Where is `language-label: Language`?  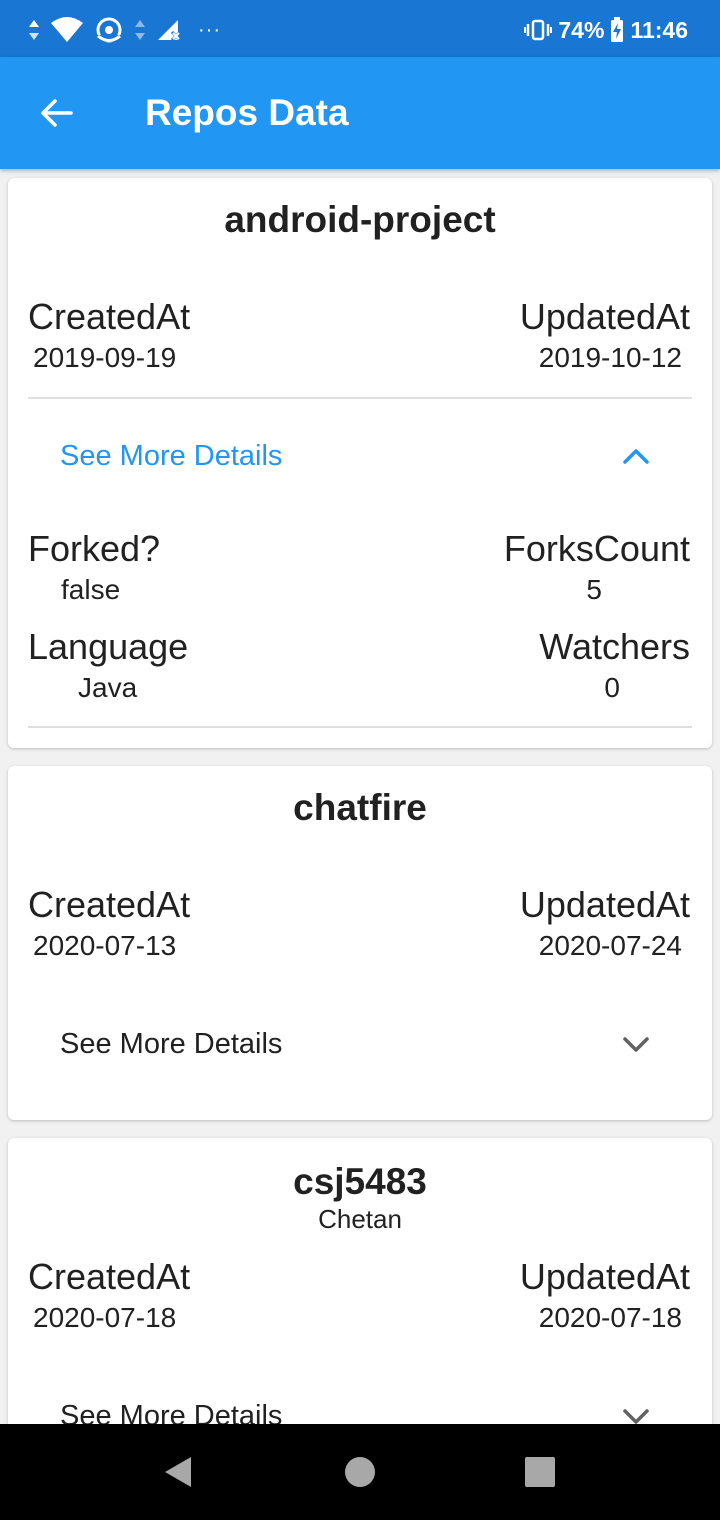
language-label: Language is located at coordinates (108, 646).